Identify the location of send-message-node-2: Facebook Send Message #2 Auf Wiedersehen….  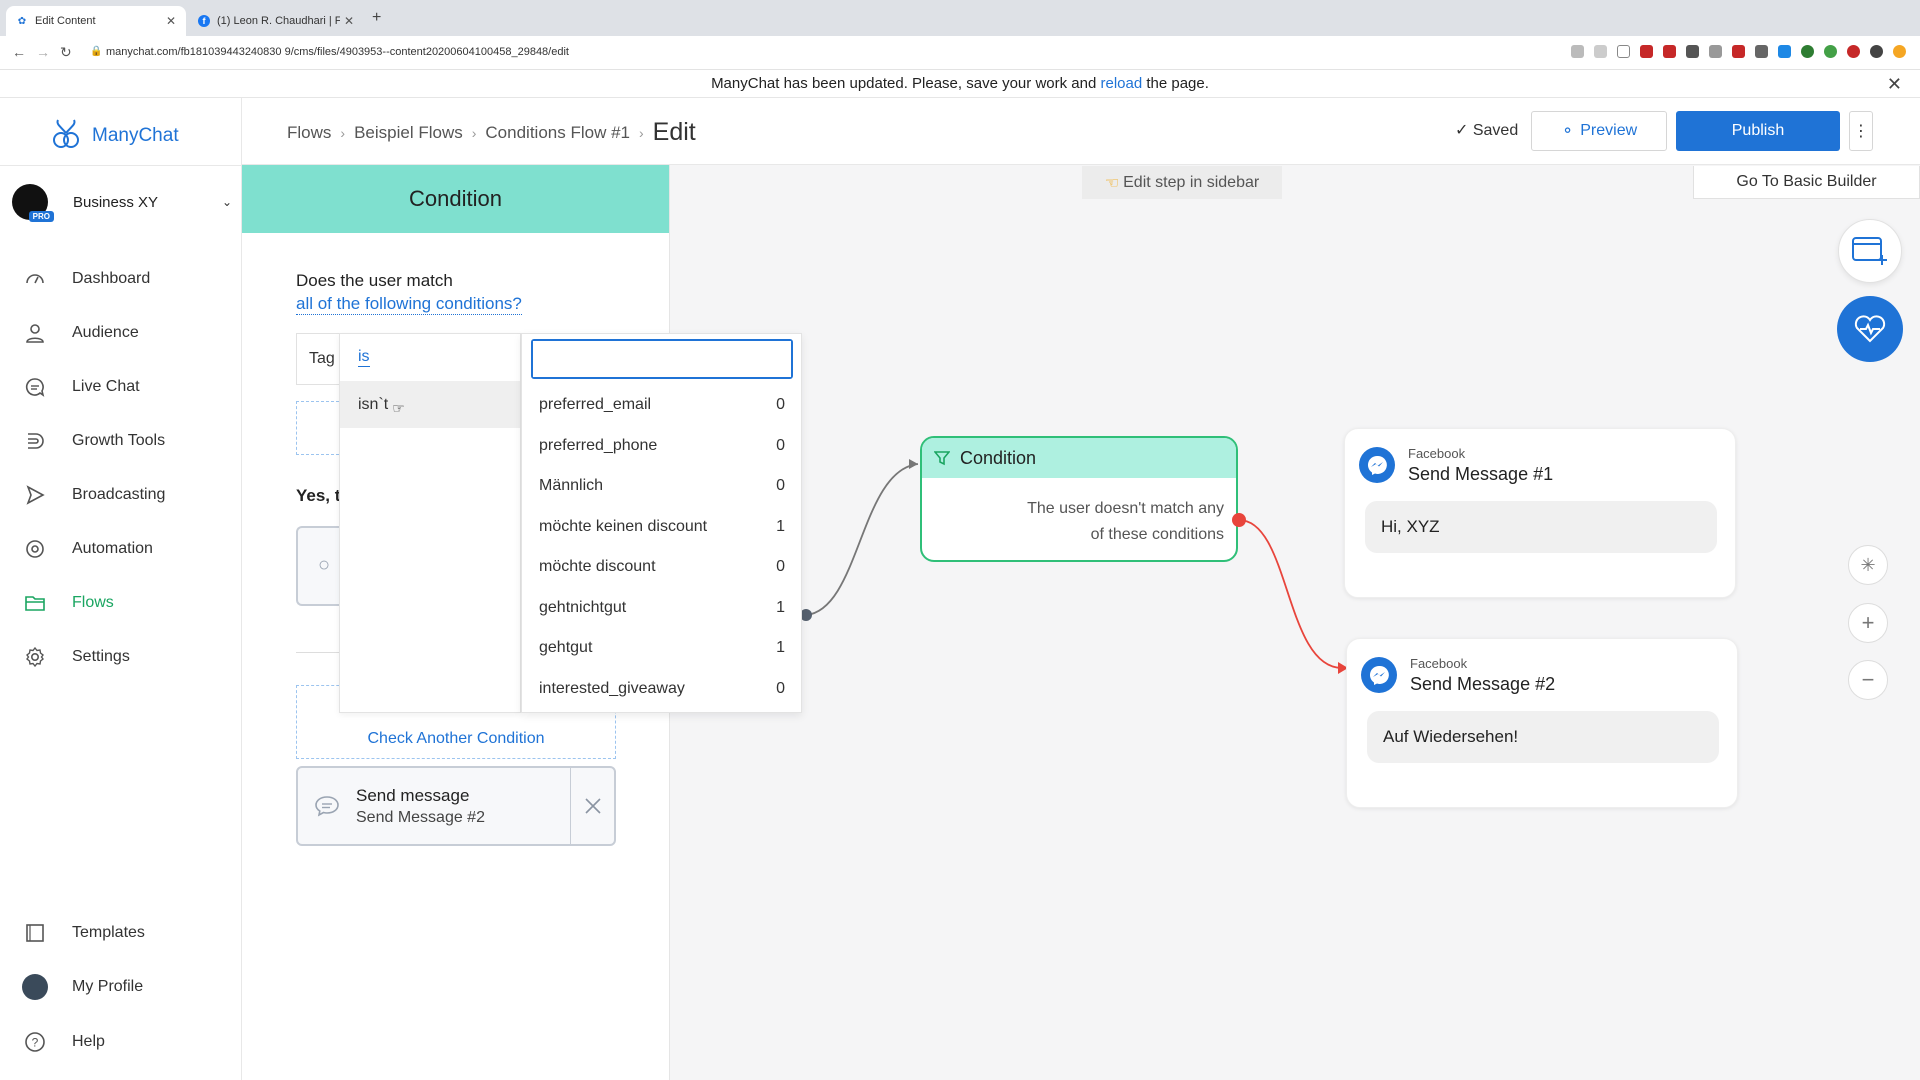
(1542, 723).